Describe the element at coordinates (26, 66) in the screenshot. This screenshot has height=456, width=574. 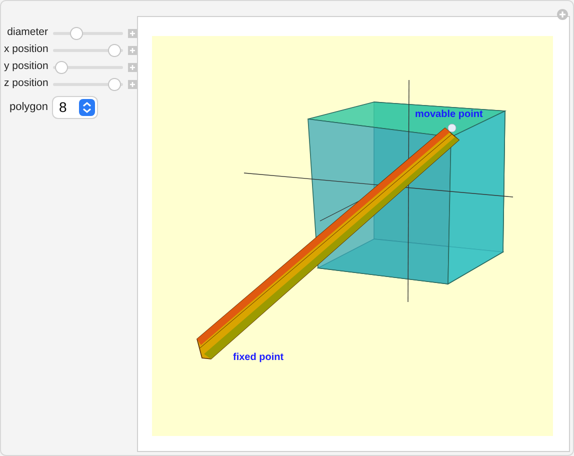
I see `slider-label: y position` at that location.